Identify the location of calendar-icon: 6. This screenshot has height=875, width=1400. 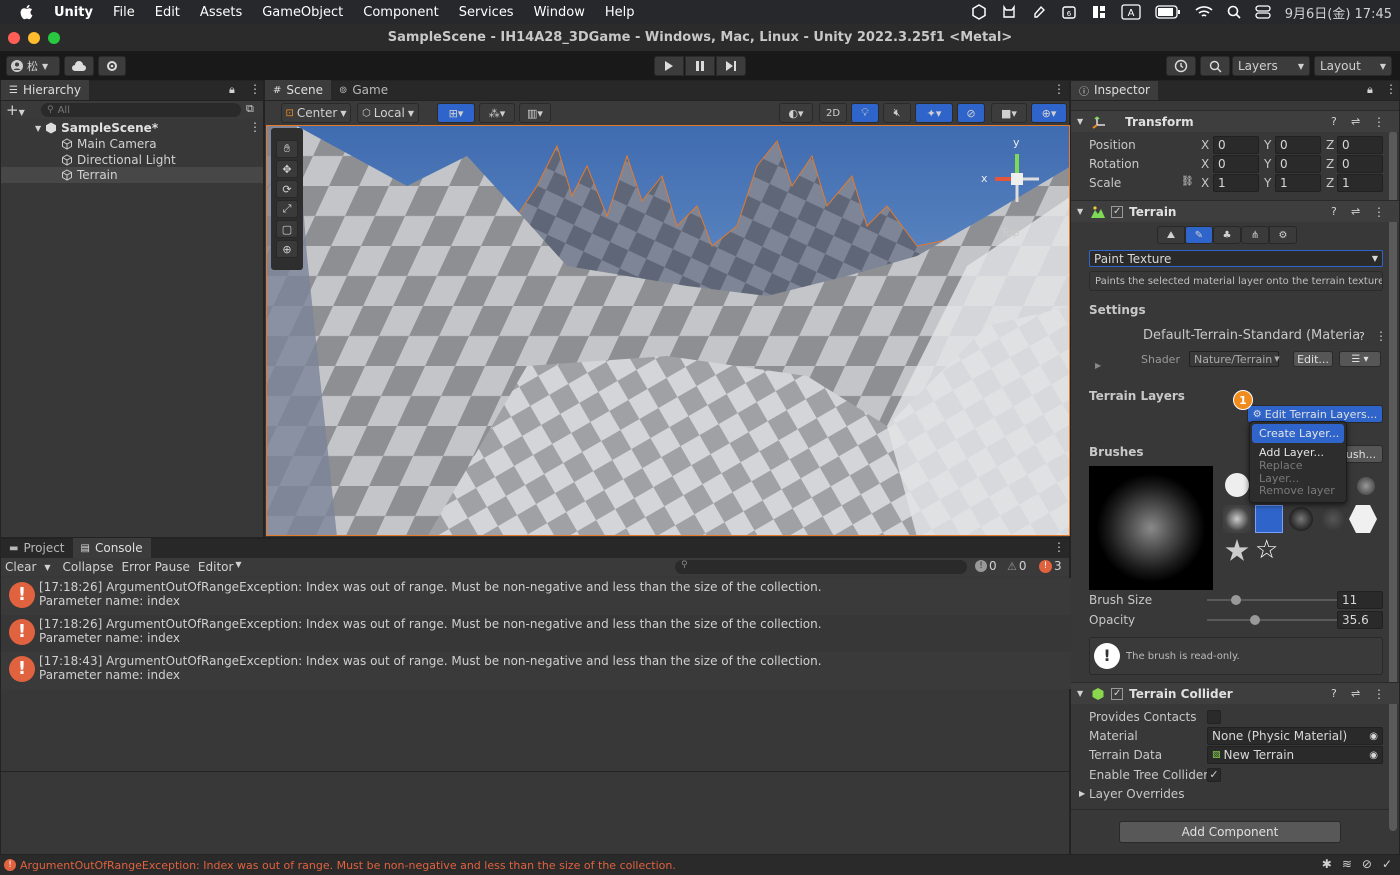
(1069, 12).